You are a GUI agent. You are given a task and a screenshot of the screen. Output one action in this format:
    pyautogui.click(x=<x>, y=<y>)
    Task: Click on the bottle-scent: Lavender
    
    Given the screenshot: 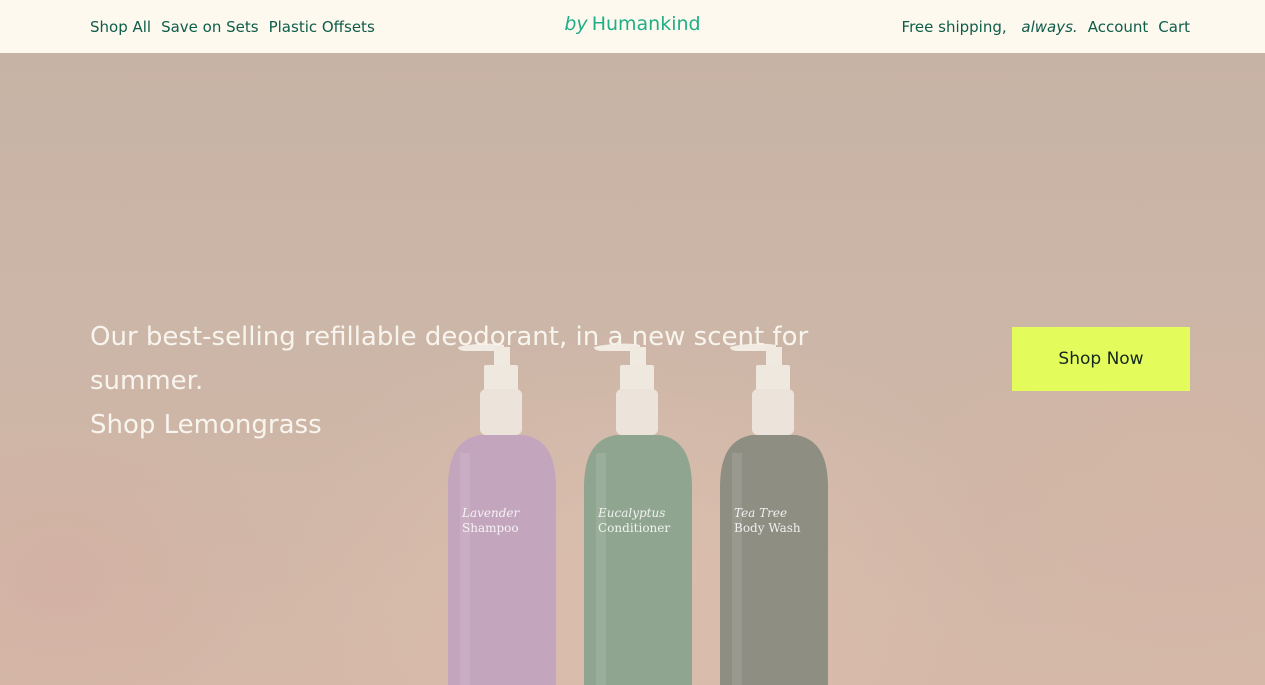 What is the action you would take?
    pyautogui.click(x=491, y=513)
    